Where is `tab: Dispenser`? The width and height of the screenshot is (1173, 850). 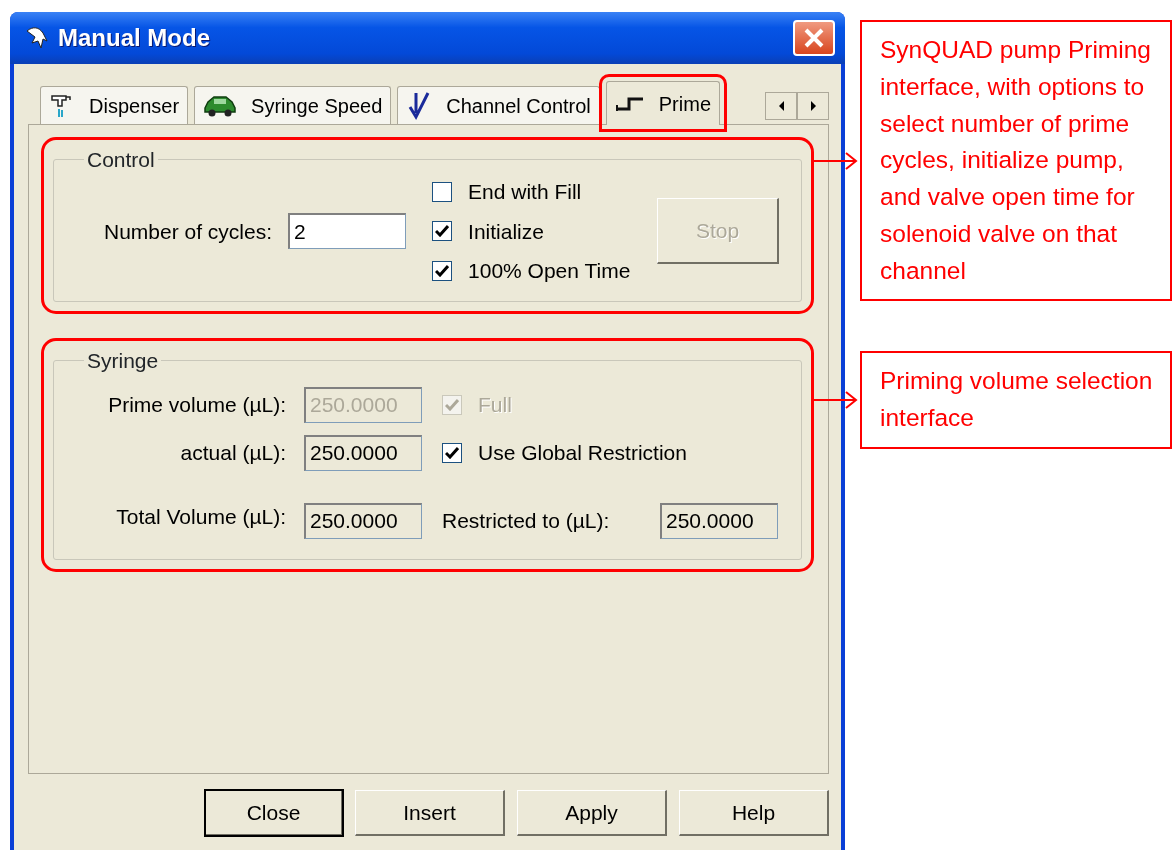 tab: Dispenser is located at coordinates (114, 105).